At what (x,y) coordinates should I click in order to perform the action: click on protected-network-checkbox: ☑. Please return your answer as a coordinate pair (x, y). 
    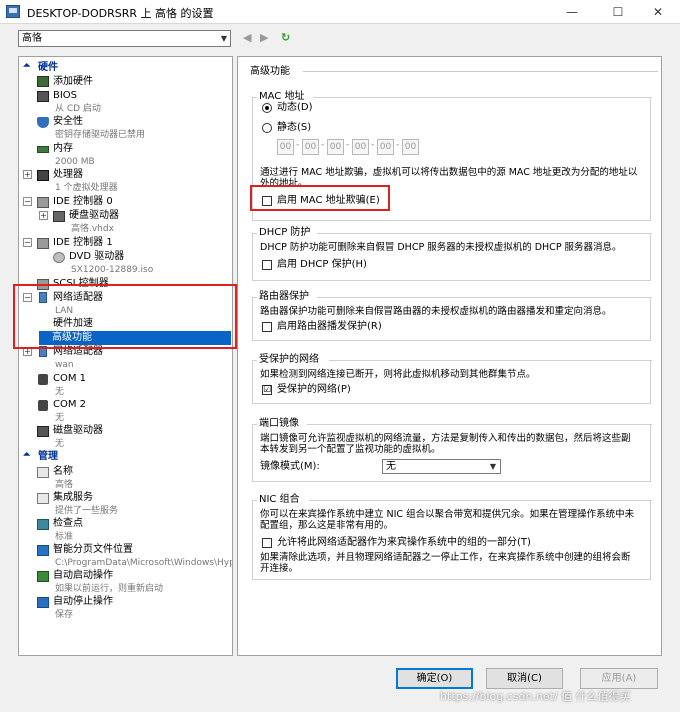
    Looking at the image, I should click on (267, 390).